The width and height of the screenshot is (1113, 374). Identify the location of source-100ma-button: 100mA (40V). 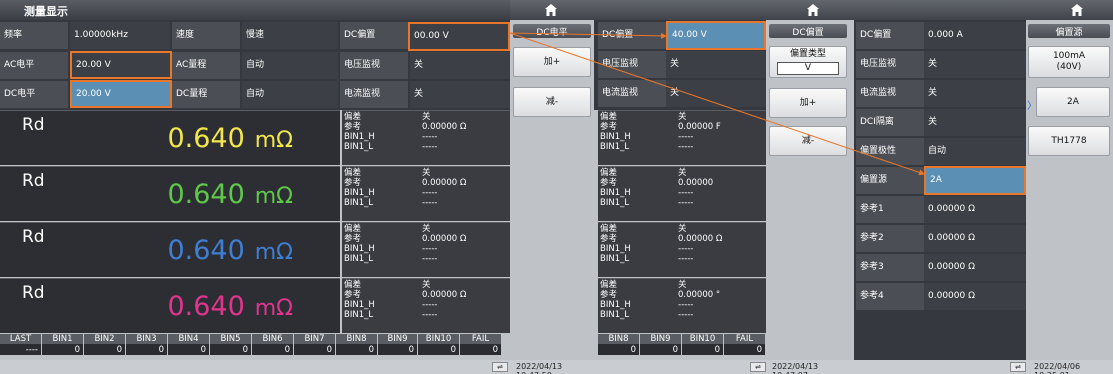
(1069, 62).